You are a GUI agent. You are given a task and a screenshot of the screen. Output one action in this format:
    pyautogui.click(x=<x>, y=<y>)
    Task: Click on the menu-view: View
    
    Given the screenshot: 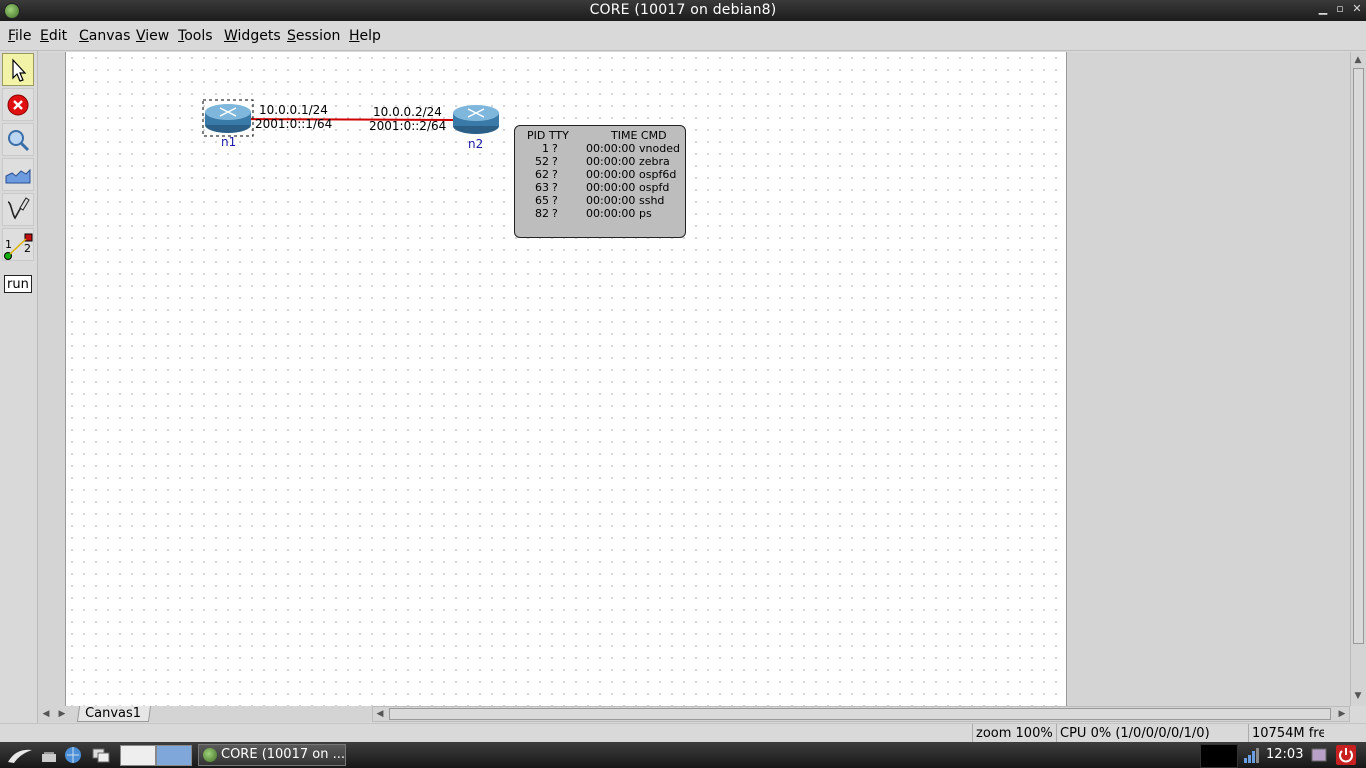 What is the action you would take?
    pyautogui.click(x=152, y=36)
    